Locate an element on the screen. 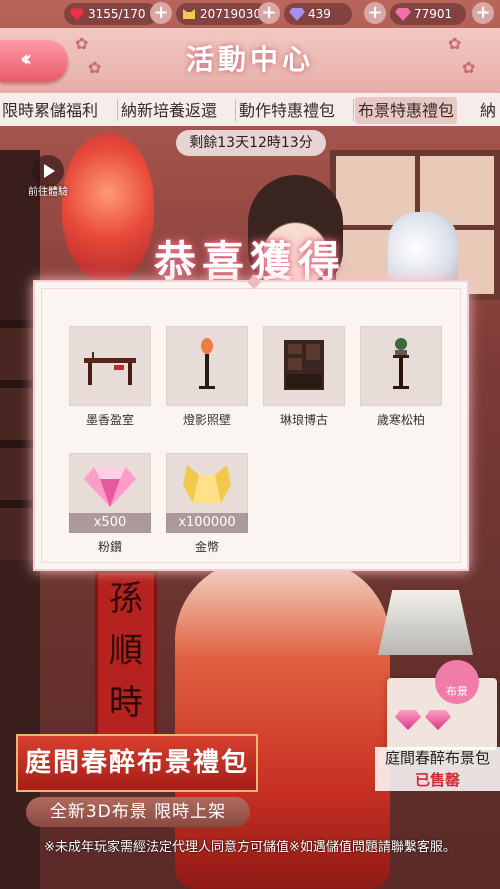 The image size is (500, 889). diamond-value: 439 is located at coordinates (319, 14).